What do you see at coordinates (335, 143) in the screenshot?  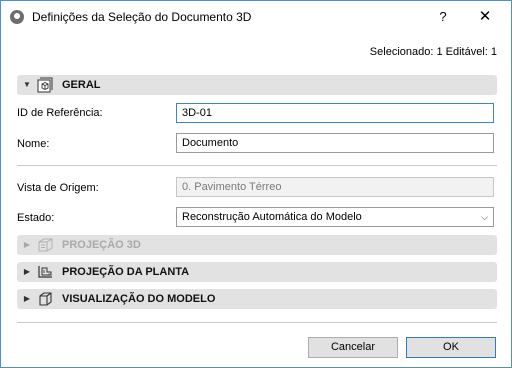 I see `name-input: Documento` at bounding box center [335, 143].